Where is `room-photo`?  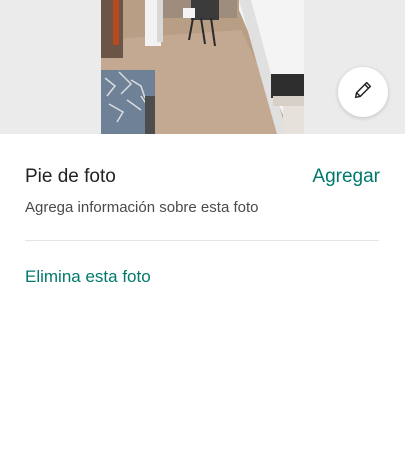
room-photo is located at coordinates (202, 67).